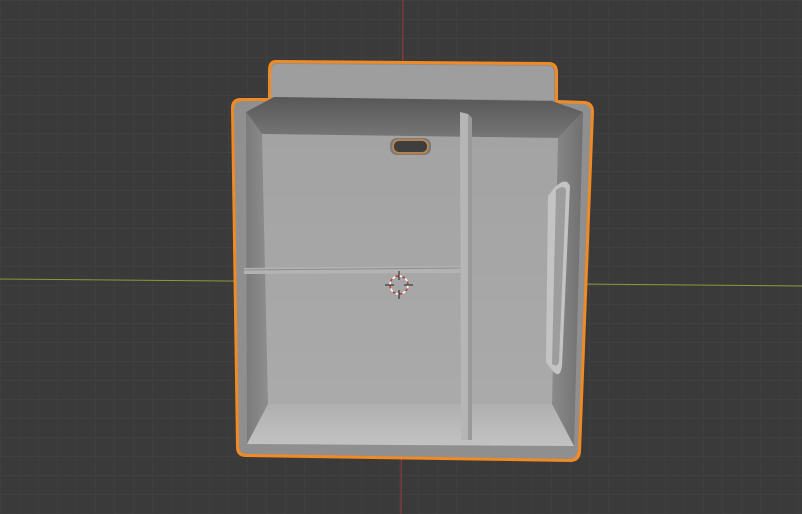 The width and height of the screenshot is (802, 514). Describe the element at coordinates (410, 146) in the screenshot. I see `handle-slot-hole` at that location.